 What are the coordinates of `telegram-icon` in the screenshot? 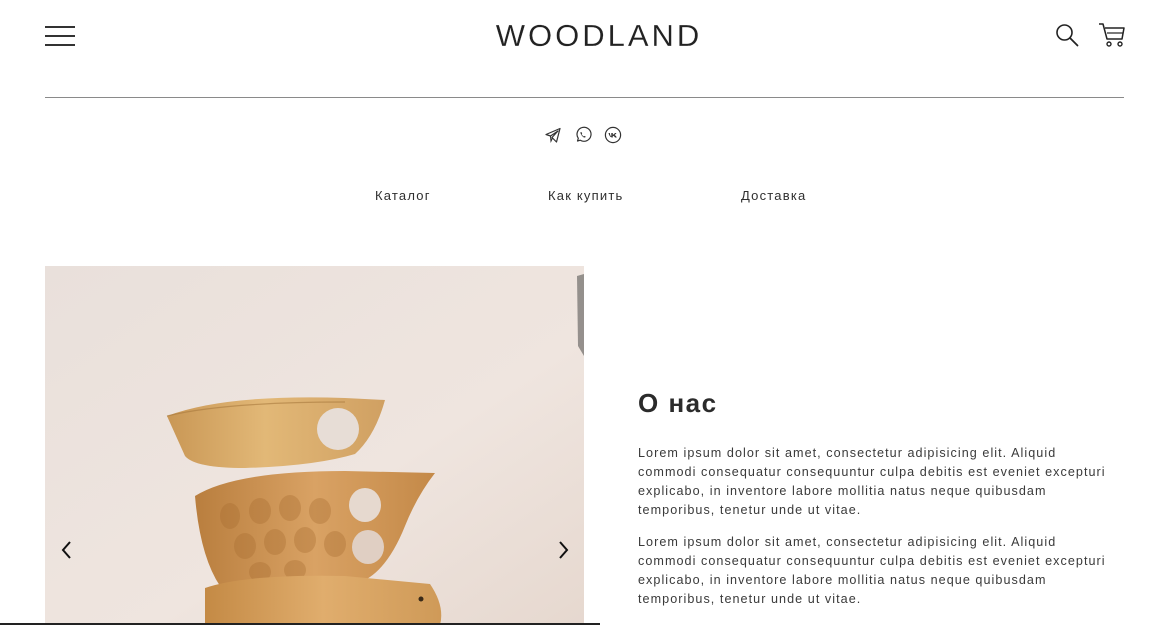 It's located at (553, 135).